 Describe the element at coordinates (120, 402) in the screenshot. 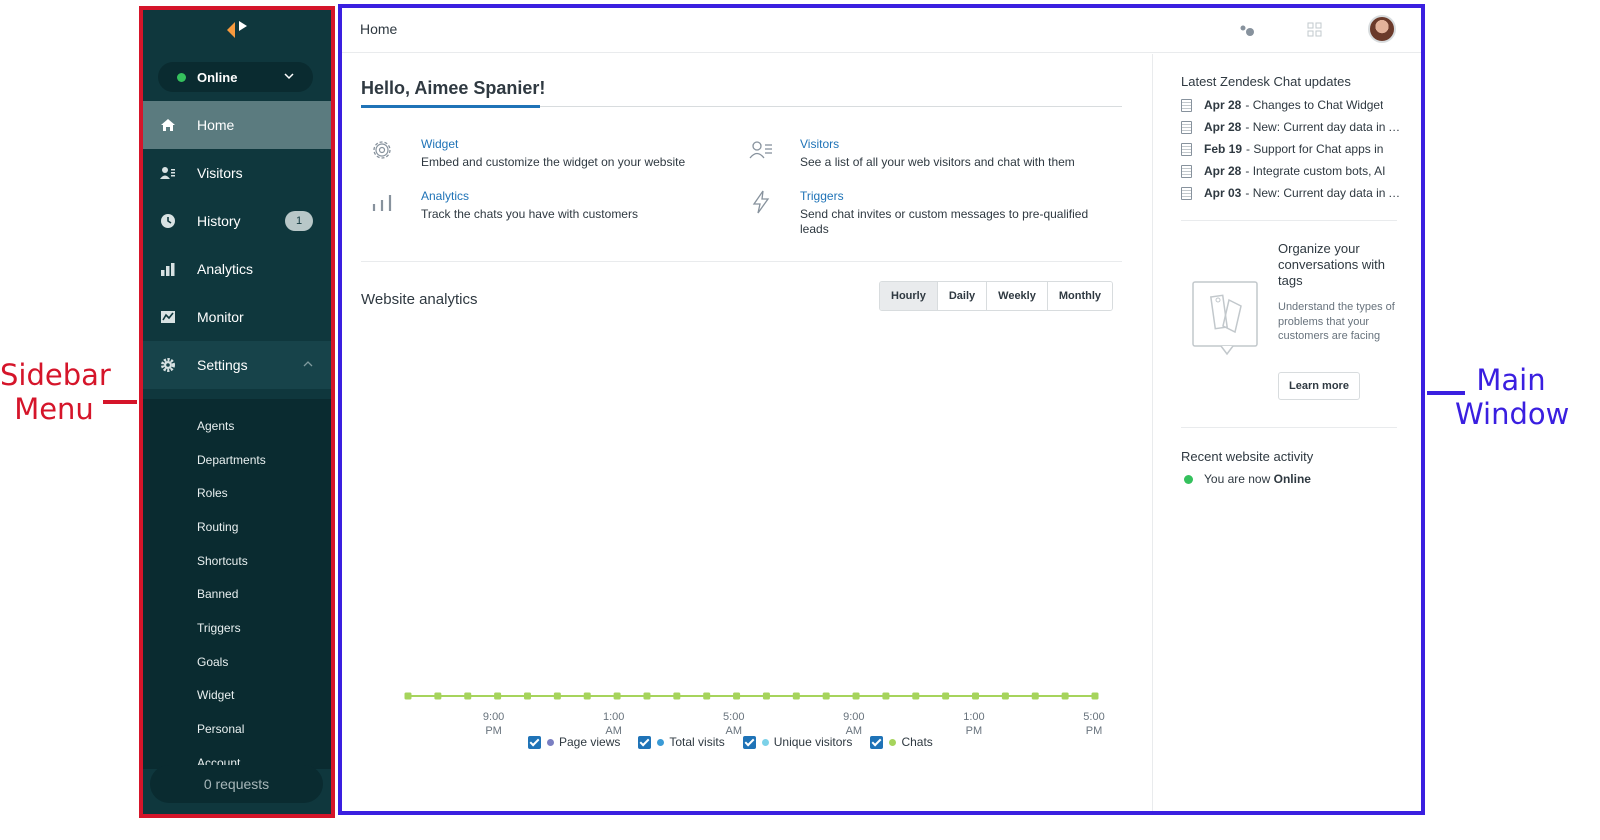

I see `sidebar-annotation-line` at that location.